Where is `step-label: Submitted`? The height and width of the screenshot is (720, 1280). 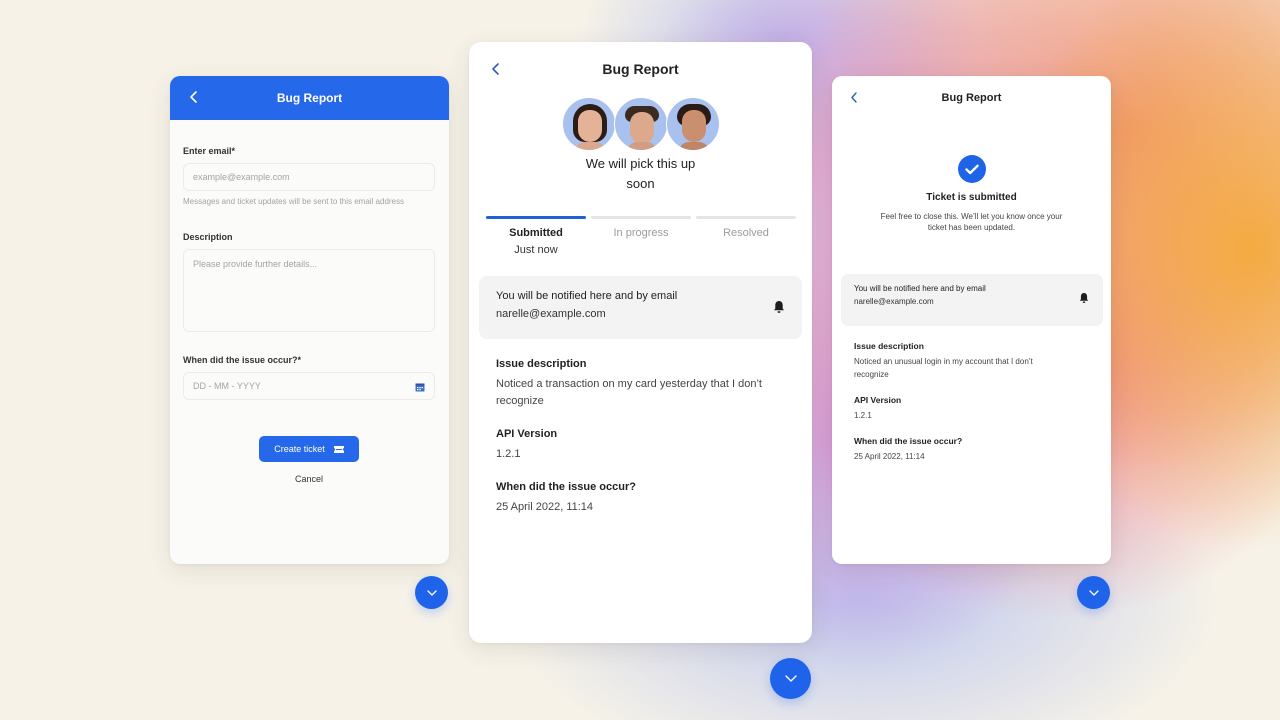
step-label: Submitted is located at coordinates (536, 233).